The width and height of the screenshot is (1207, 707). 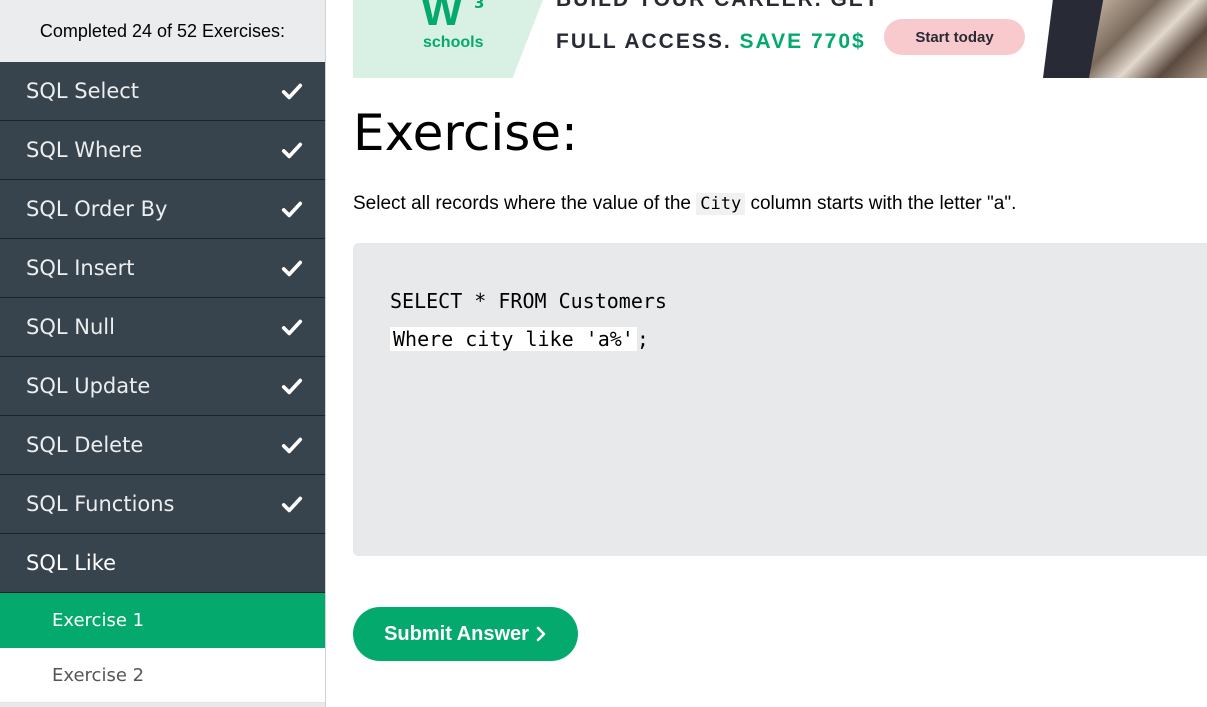 What do you see at coordinates (100, 504) in the screenshot?
I see `sidebar-item-label: SQL Functions` at bounding box center [100, 504].